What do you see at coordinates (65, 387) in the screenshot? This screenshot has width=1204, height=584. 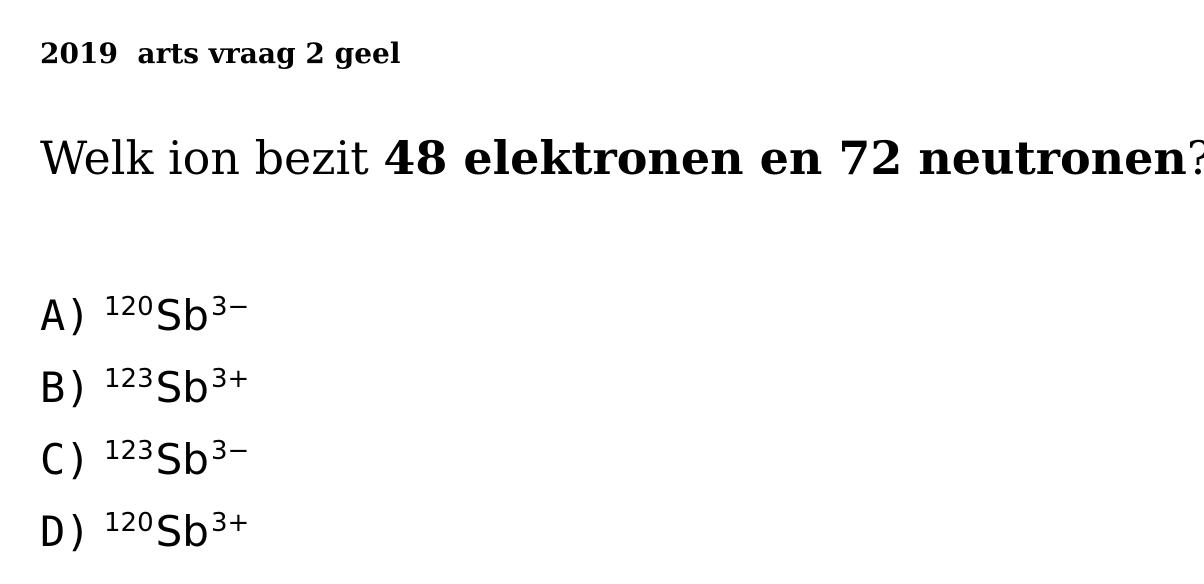 I see `option-letter: B)` at bounding box center [65, 387].